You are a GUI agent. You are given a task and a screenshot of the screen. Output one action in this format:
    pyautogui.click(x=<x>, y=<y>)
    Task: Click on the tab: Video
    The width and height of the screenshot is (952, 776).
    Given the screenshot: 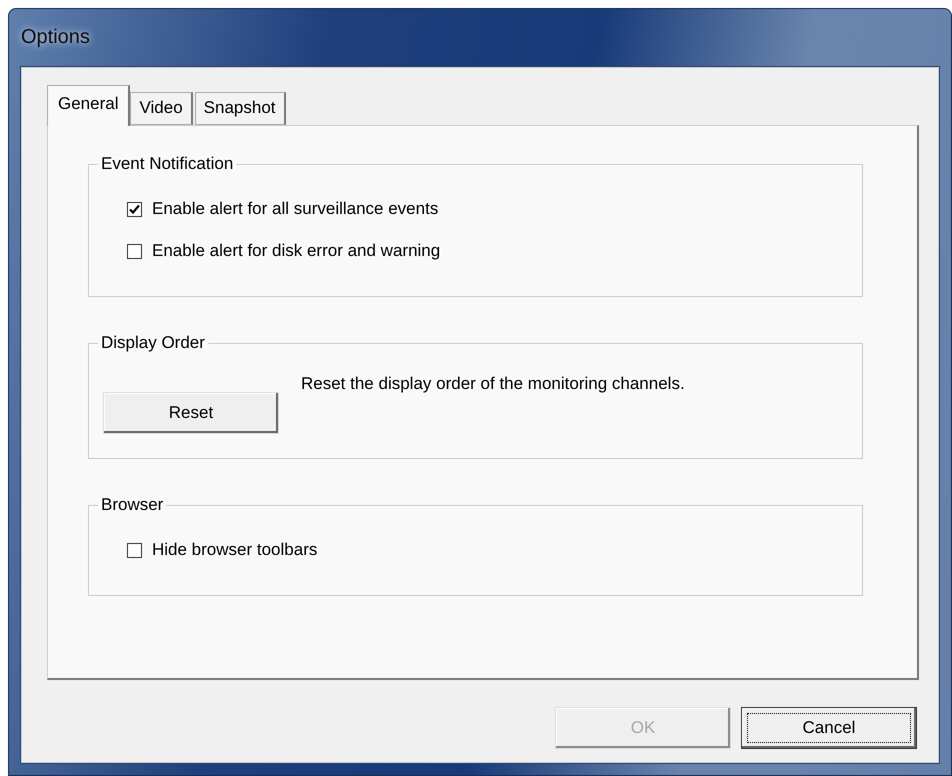 What is the action you would take?
    pyautogui.click(x=161, y=108)
    